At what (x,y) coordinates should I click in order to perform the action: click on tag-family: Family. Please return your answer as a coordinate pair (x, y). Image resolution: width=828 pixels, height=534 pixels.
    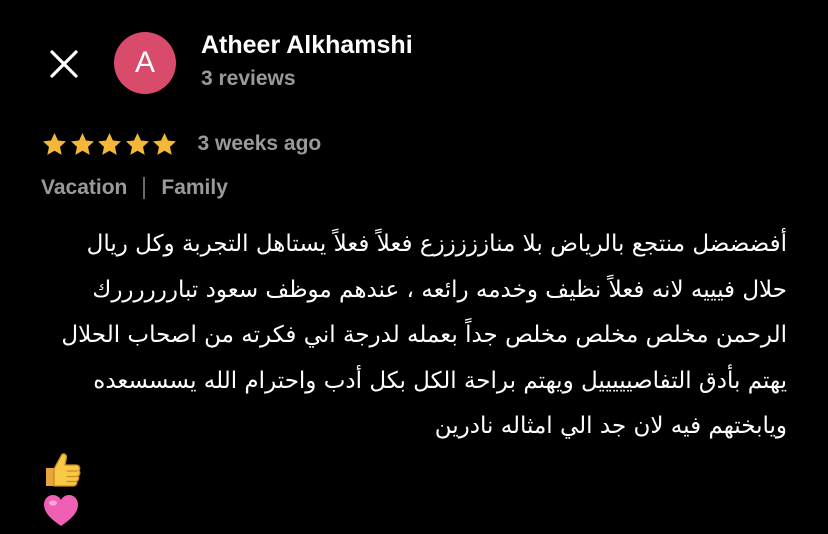
    Looking at the image, I should click on (194, 187).